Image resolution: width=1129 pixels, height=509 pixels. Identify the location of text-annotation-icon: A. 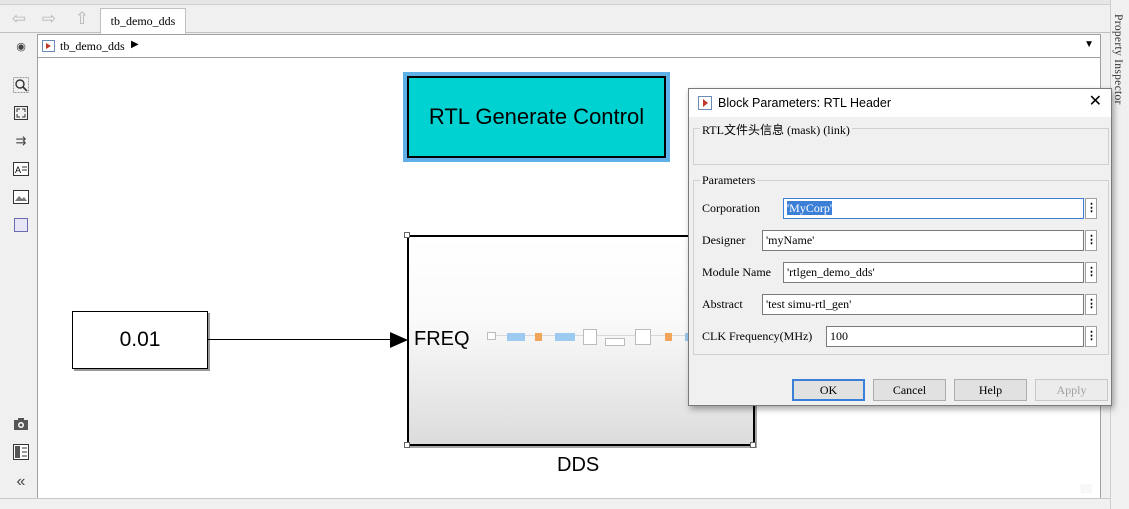
(21, 169).